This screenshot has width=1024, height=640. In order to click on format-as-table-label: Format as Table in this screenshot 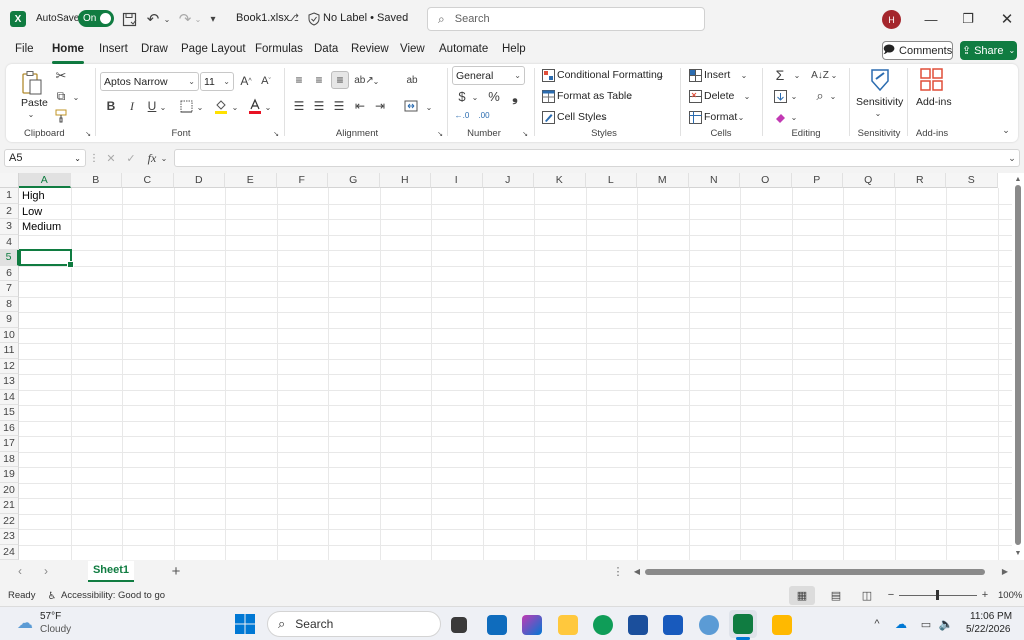, I will do `click(594, 96)`.